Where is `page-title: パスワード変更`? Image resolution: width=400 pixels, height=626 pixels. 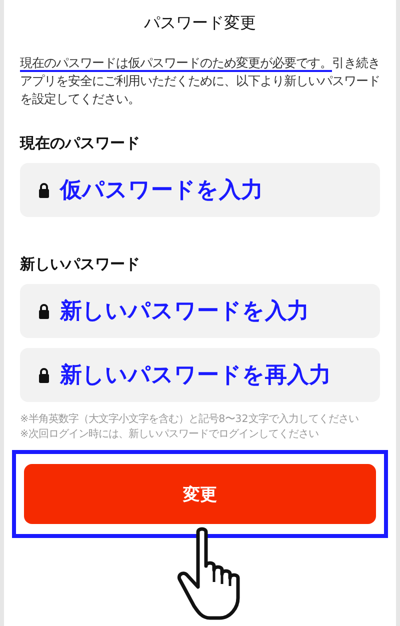
page-title: パスワード変更 is located at coordinates (200, 23).